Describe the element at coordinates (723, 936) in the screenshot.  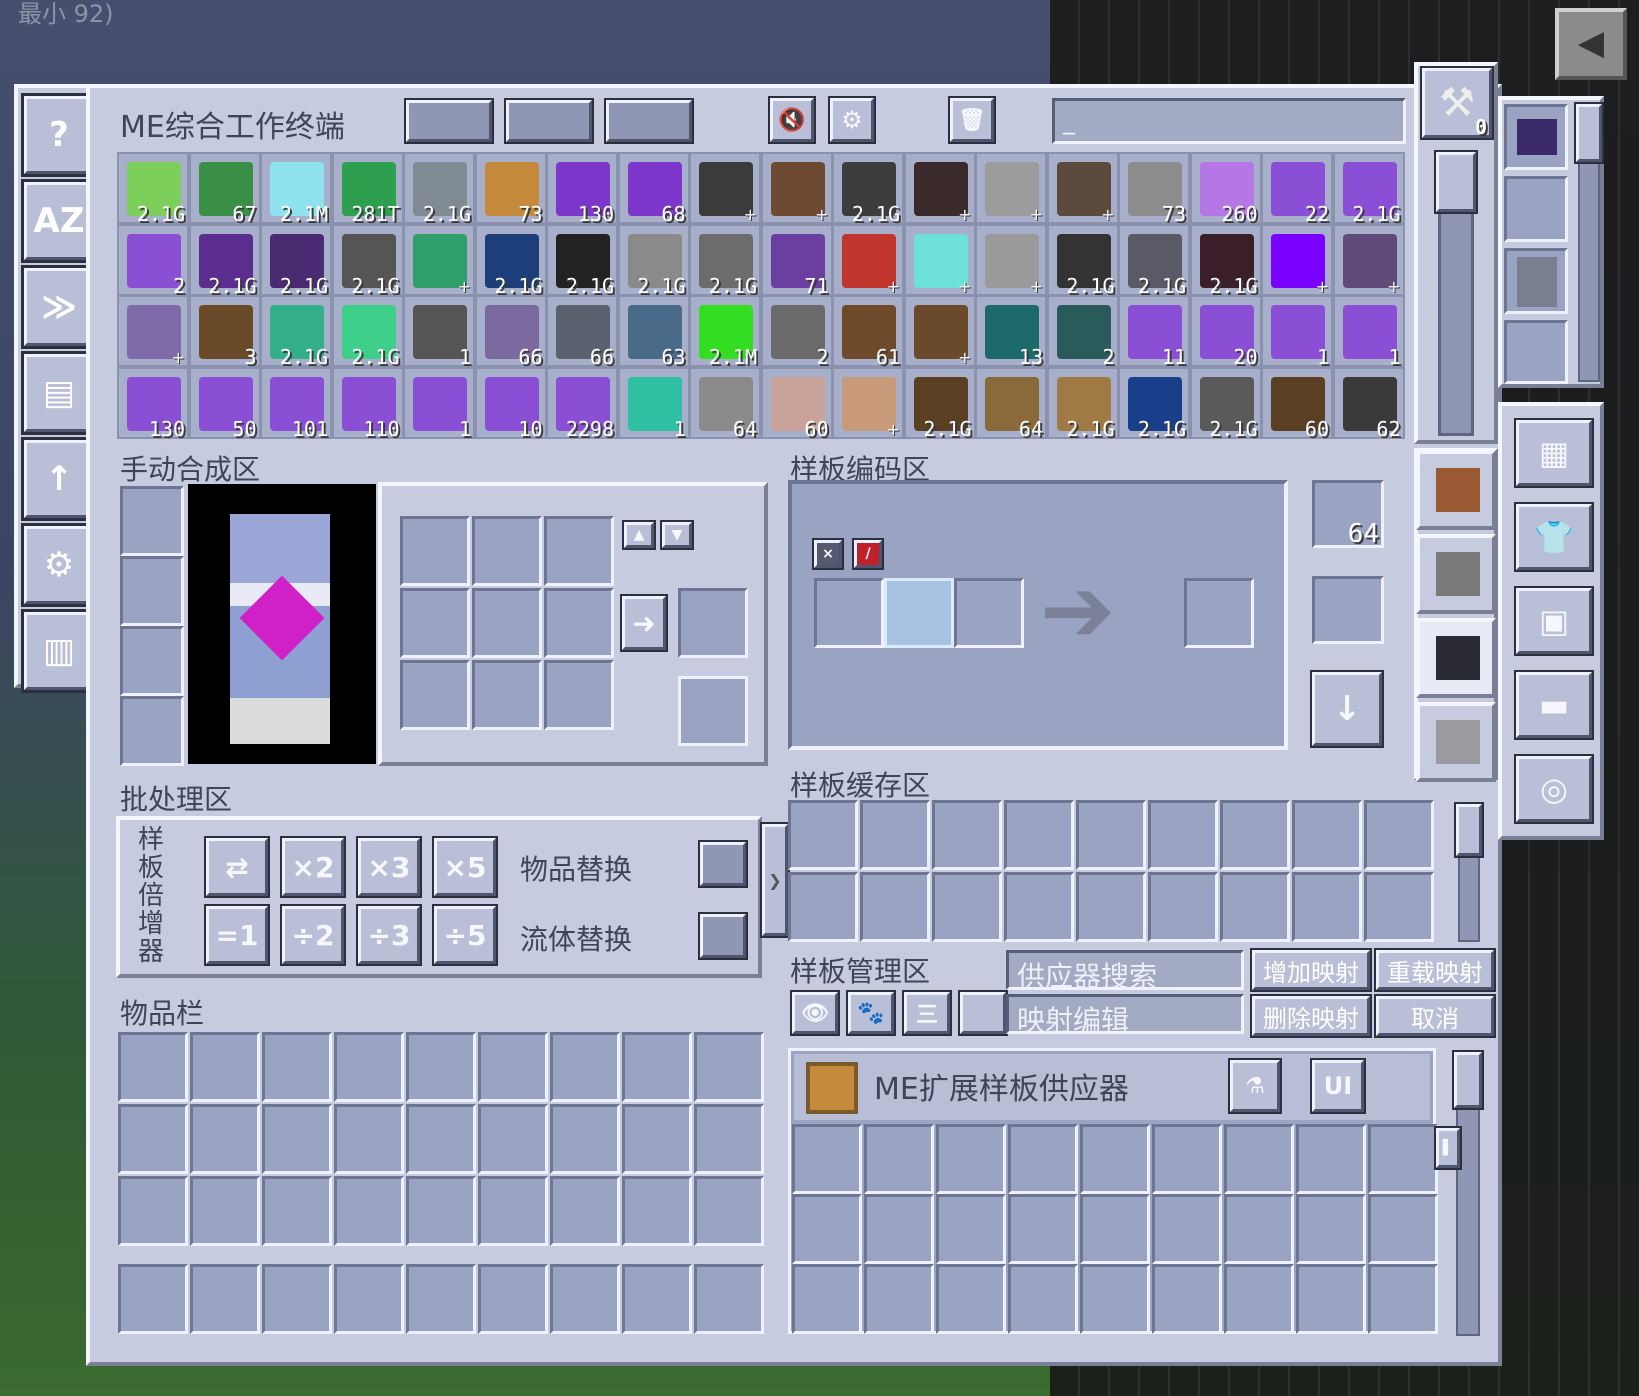
I see `fluid-replace-toggle` at that location.